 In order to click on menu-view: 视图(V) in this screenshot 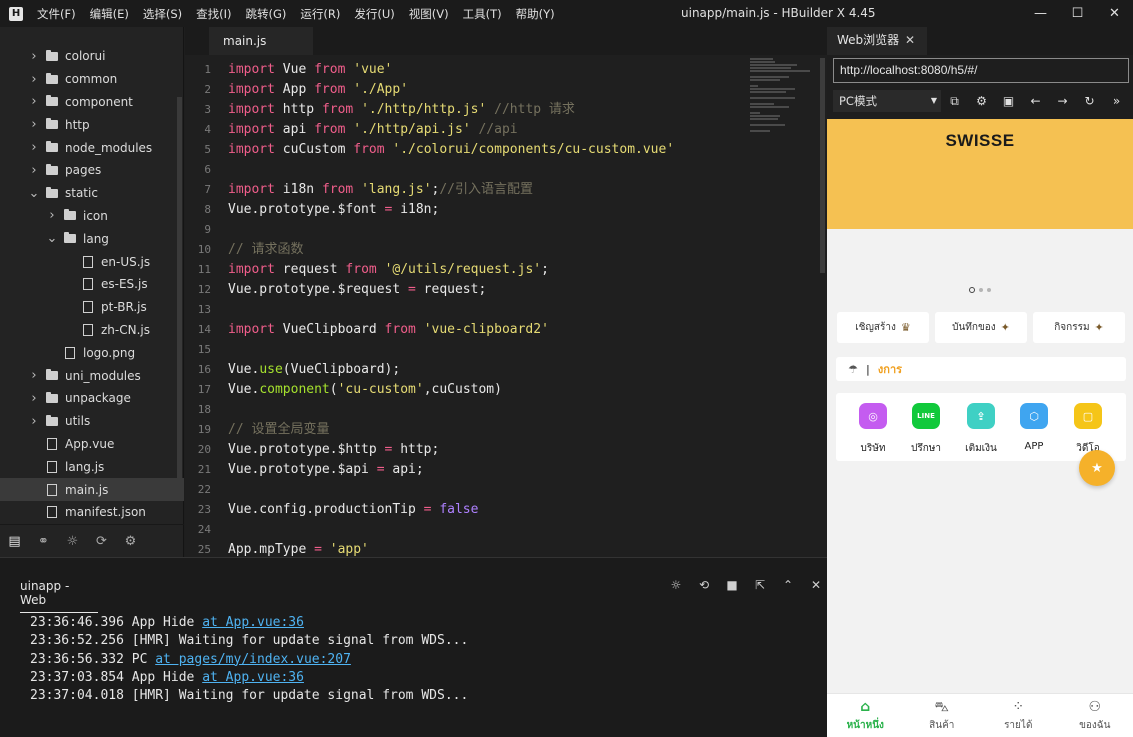, I will do `click(429, 14)`.